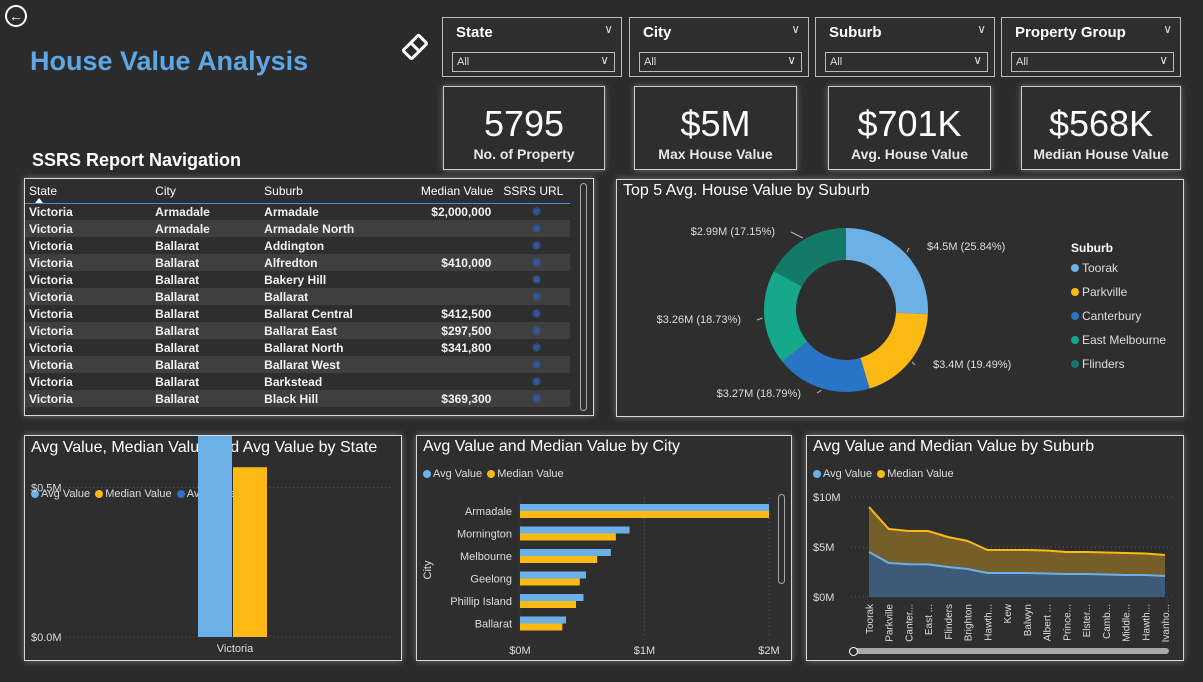 This screenshot has width=1203, height=682. Describe the element at coordinates (781, 539) in the screenshot. I see `chart-scrollbar` at that location.